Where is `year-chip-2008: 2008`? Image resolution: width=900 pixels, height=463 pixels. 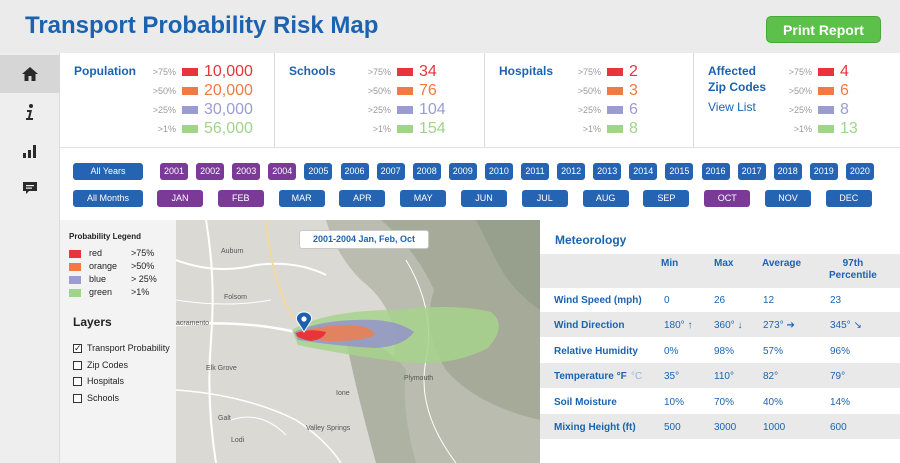
year-chip-2008: 2008 is located at coordinates (426, 171).